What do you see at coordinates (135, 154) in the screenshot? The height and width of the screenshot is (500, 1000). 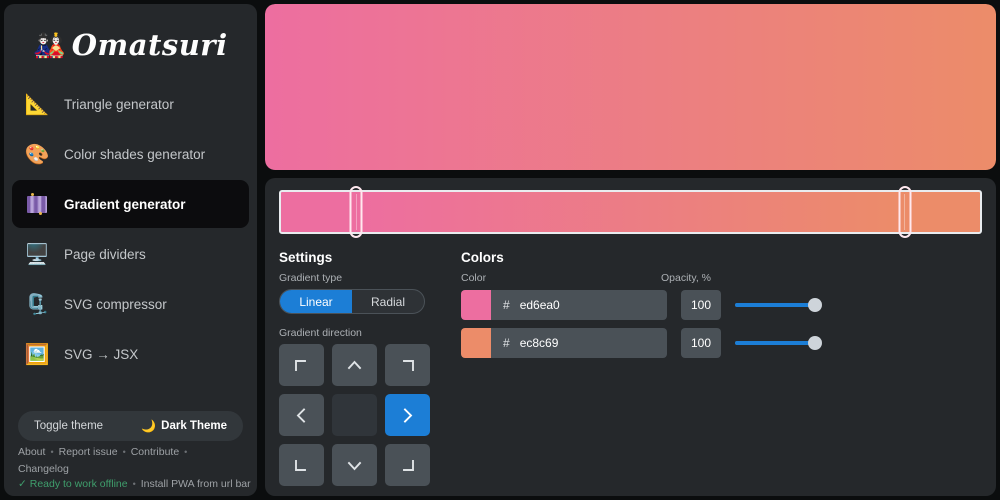 I see `sidebar-item-label: Color shades generator` at bounding box center [135, 154].